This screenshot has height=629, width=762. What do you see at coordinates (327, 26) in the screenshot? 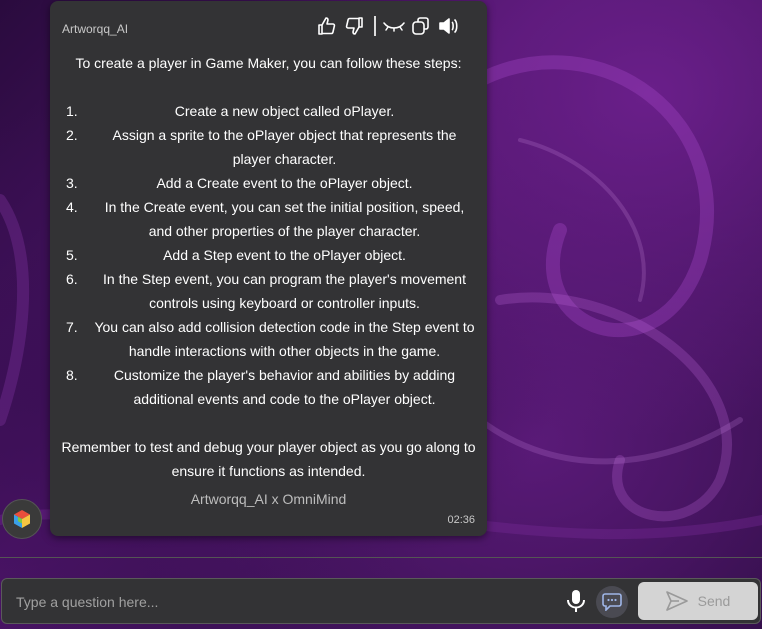
I see `thumbs-up-icon` at bounding box center [327, 26].